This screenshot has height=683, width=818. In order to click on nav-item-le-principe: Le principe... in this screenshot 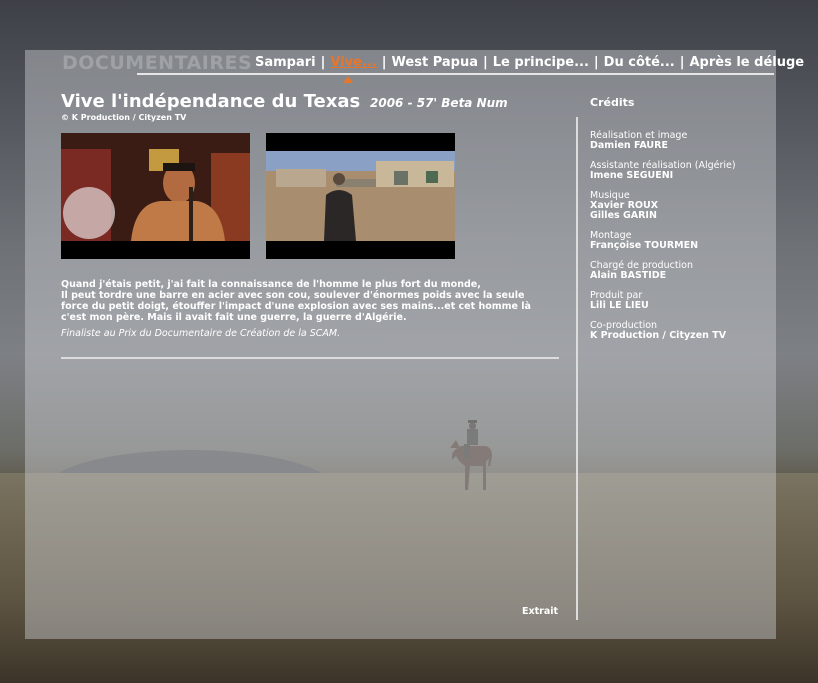, I will do `click(541, 62)`.